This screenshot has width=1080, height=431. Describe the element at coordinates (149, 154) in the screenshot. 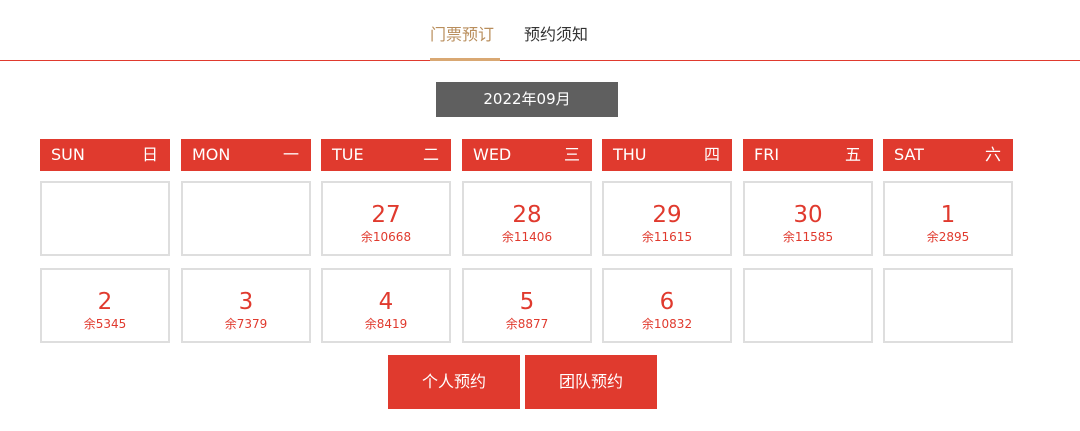

I see `weekday-zh: 日` at that location.